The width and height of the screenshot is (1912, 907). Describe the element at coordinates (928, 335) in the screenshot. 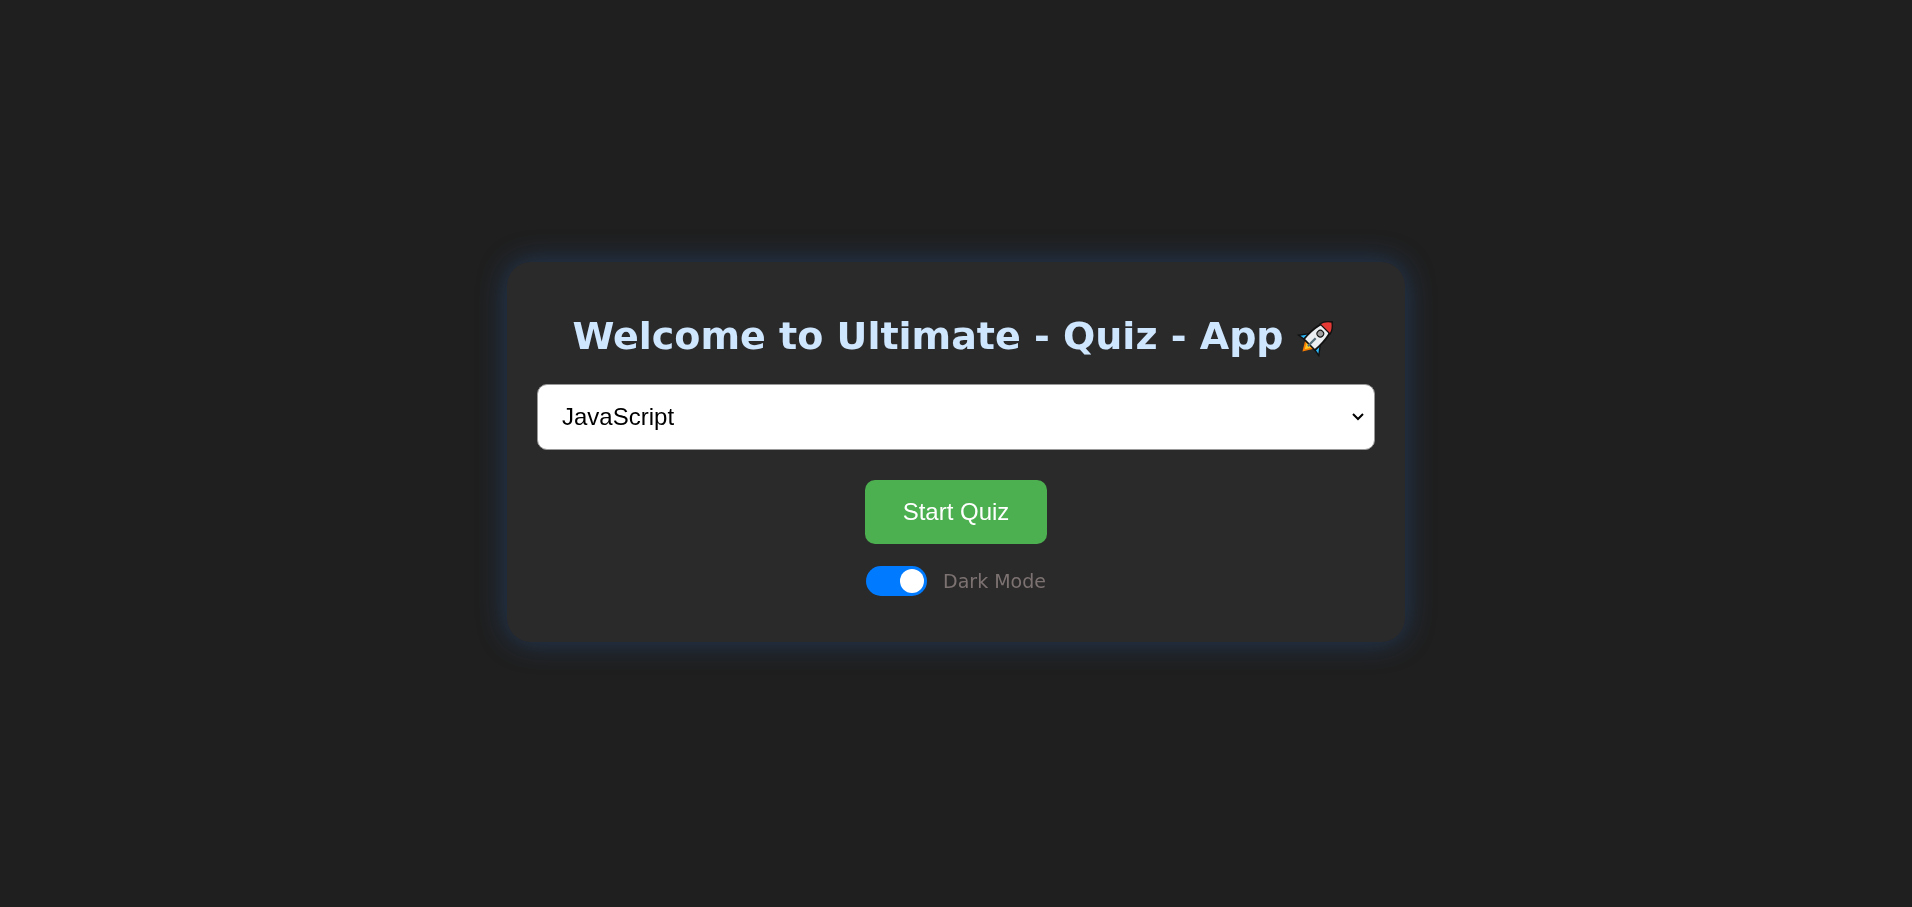

I see `welcome-title: Welcome to Ultimate - Quiz - App` at that location.